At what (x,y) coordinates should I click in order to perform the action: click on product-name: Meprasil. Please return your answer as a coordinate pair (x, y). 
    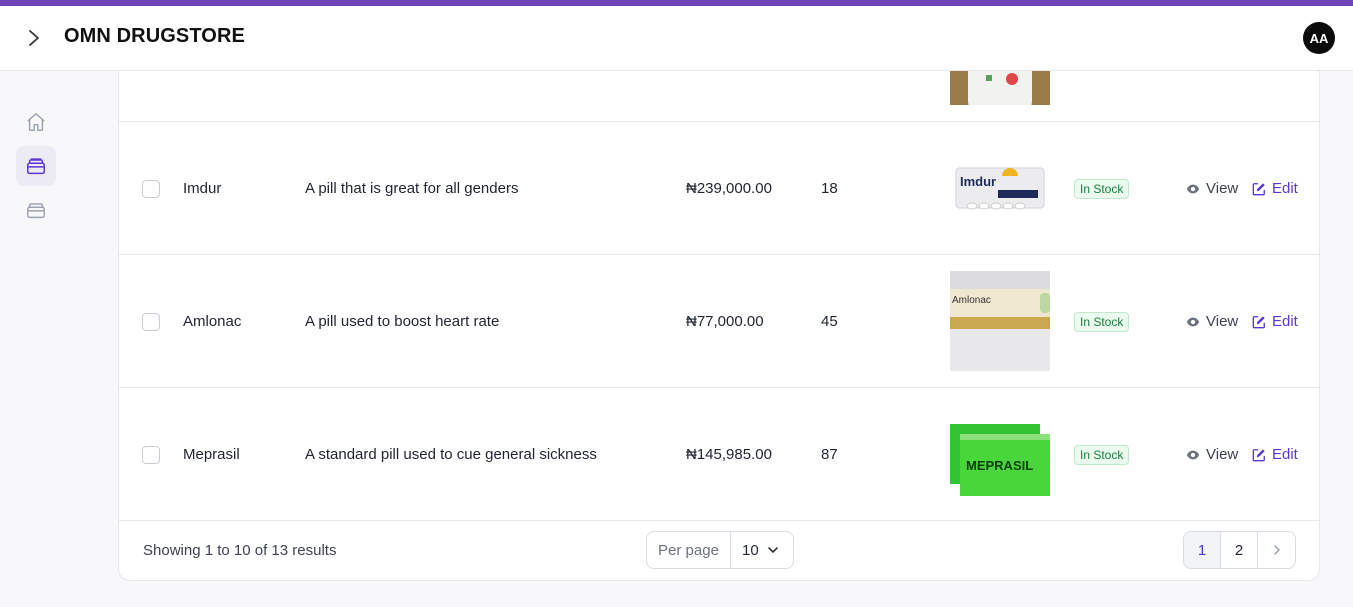
    Looking at the image, I should click on (211, 454).